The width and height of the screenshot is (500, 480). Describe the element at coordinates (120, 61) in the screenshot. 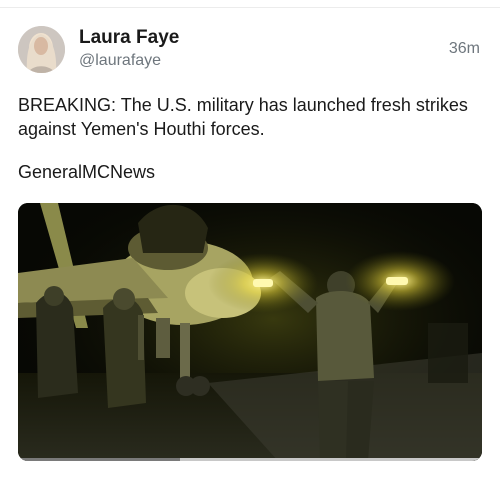

I see `author-handle: @laurafaye` at that location.